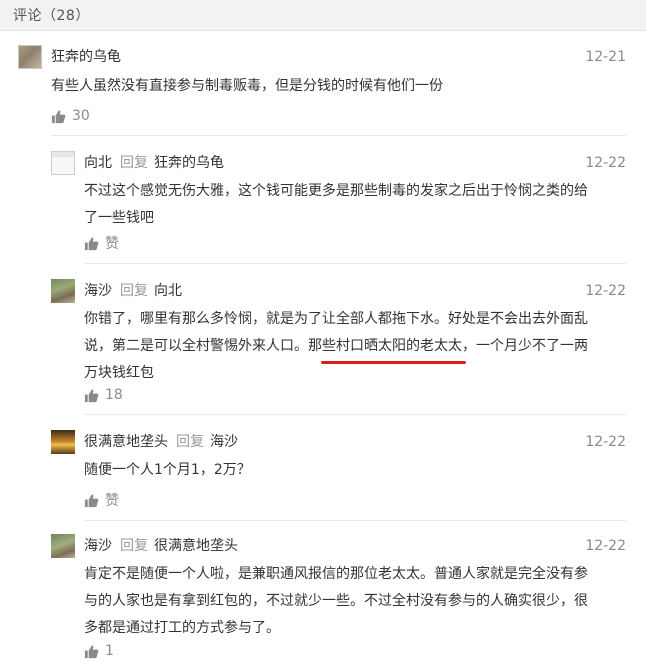 Image resolution: width=646 pixels, height=669 pixels. I want to click on highlight-underline, so click(393, 362).